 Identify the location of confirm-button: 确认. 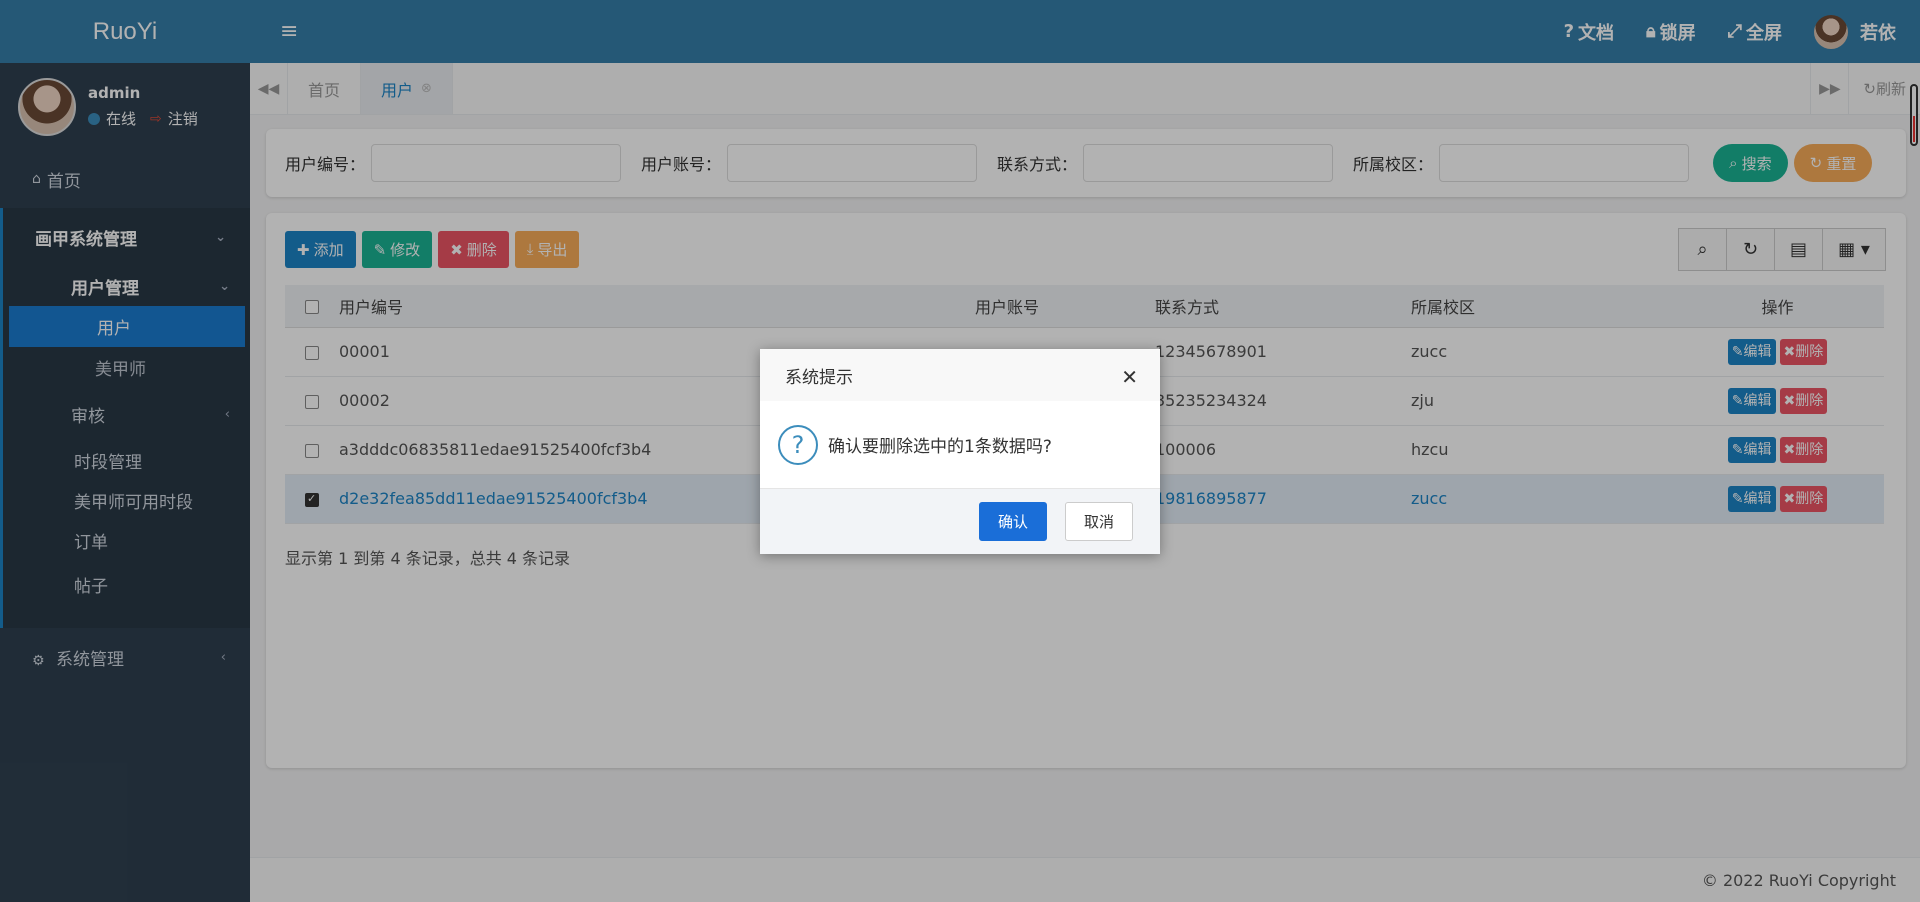
(1012, 521).